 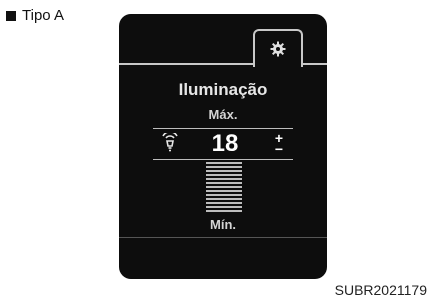 What do you see at coordinates (223, 114) in the screenshot?
I see `max-label: Máx.` at bounding box center [223, 114].